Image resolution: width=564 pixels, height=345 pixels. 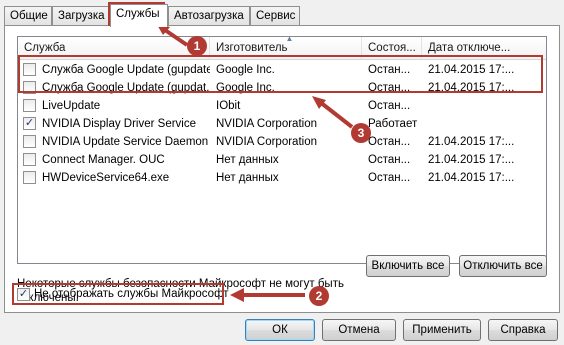 What do you see at coordinates (319, 296) in the screenshot?
I see `annotation-badge-2: 2` at bounding box center [319, 296].